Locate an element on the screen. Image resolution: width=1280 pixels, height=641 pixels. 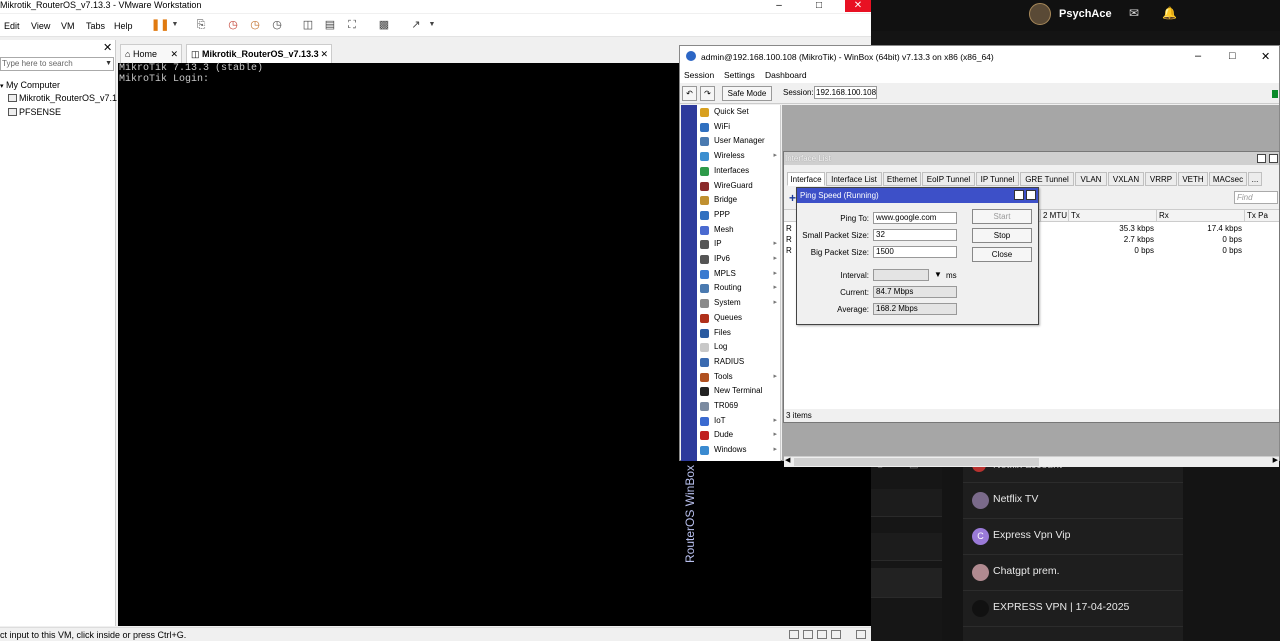
nav-item: MPLS ▸ is located at coordinates (739, 274).